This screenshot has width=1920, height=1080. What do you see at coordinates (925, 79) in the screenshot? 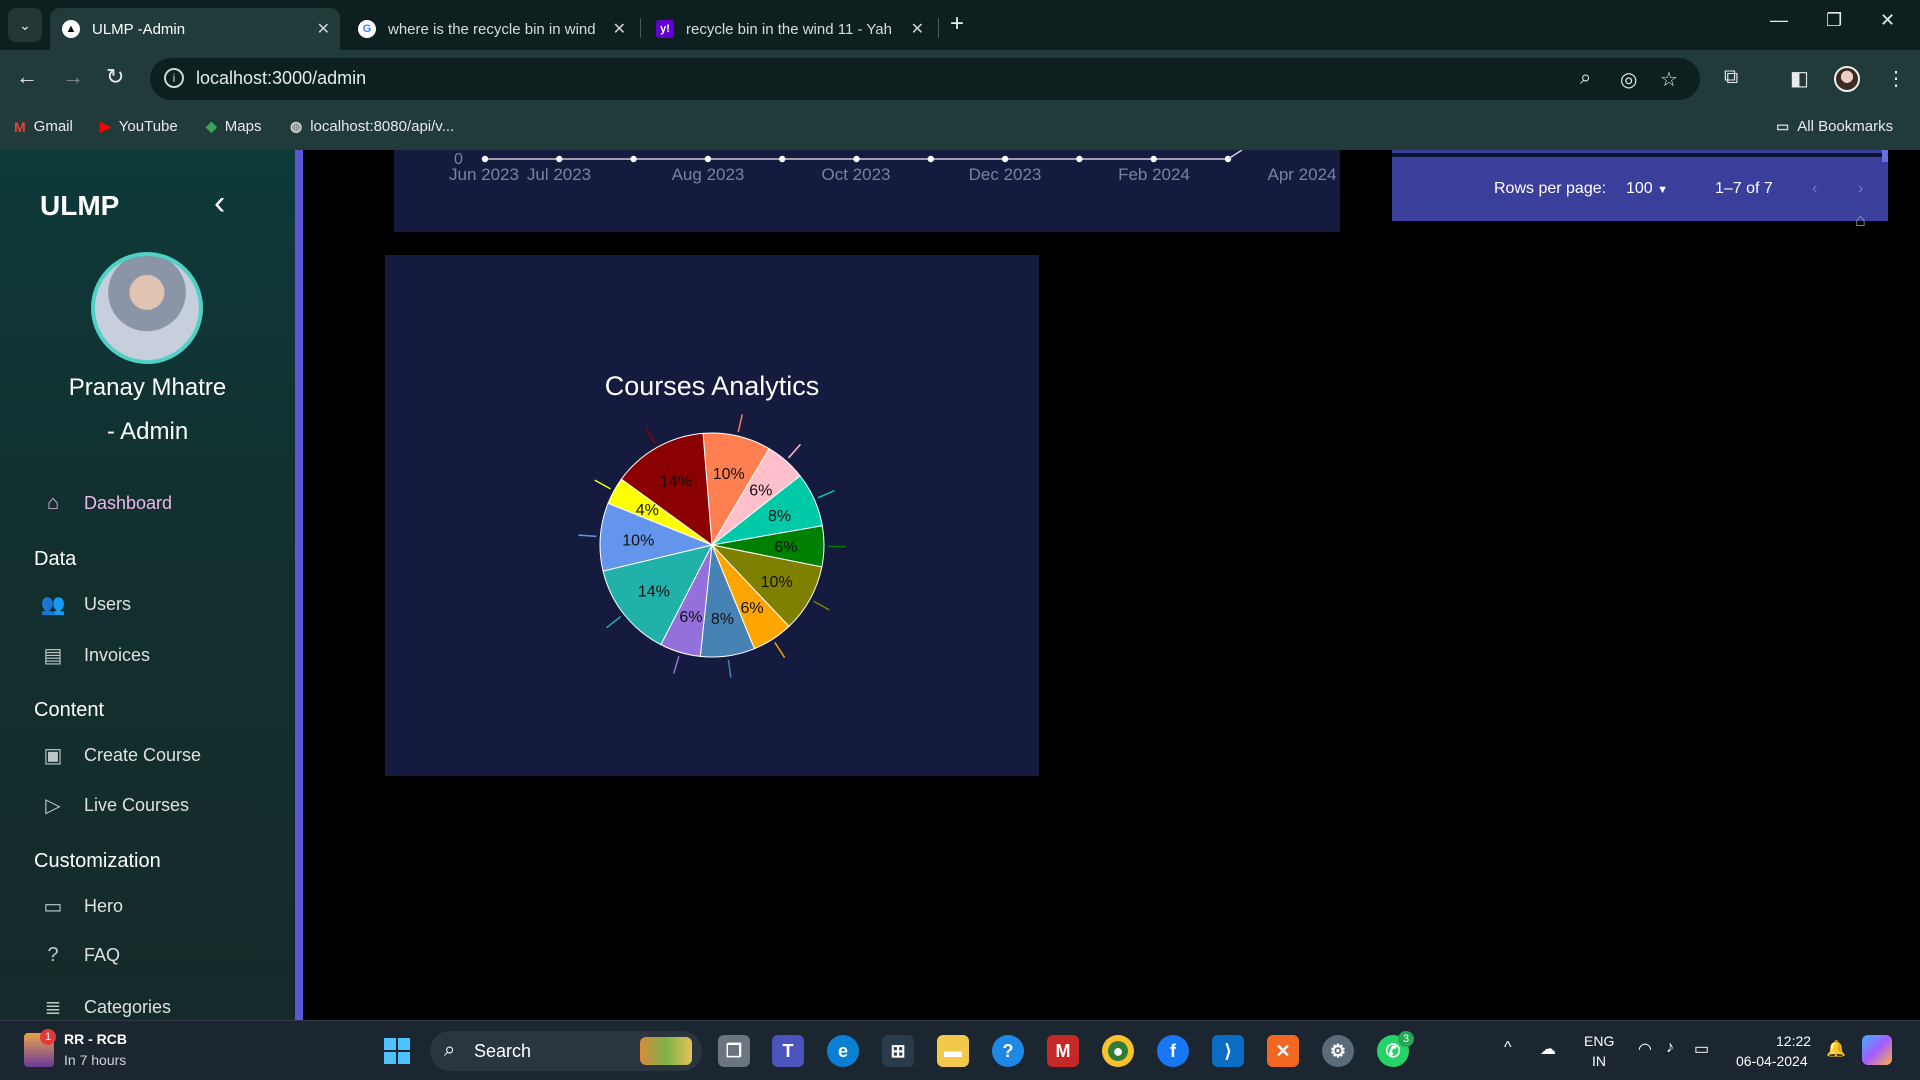
I see `address-bar: i localhost:3000/admin ⌕ ◎ ☆` at bounding box center [925, 79].